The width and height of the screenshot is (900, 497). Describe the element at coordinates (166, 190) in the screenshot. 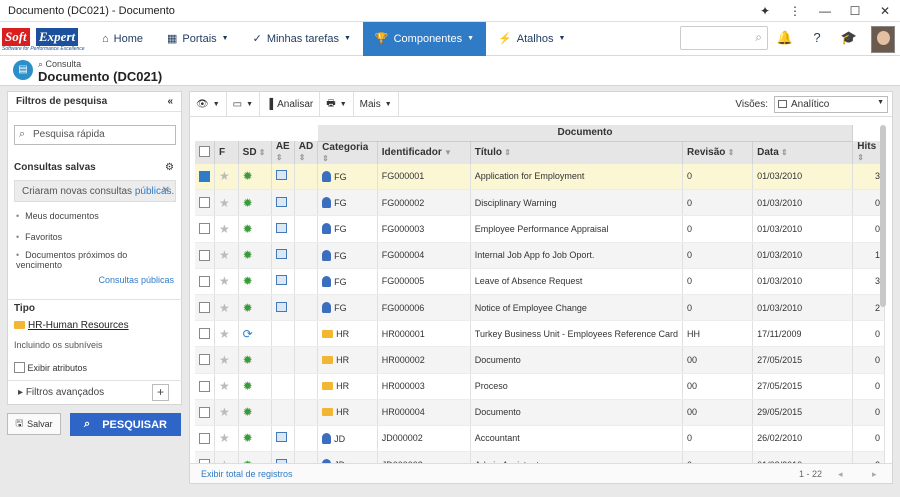

I see `close-icon: ✕` at that location.